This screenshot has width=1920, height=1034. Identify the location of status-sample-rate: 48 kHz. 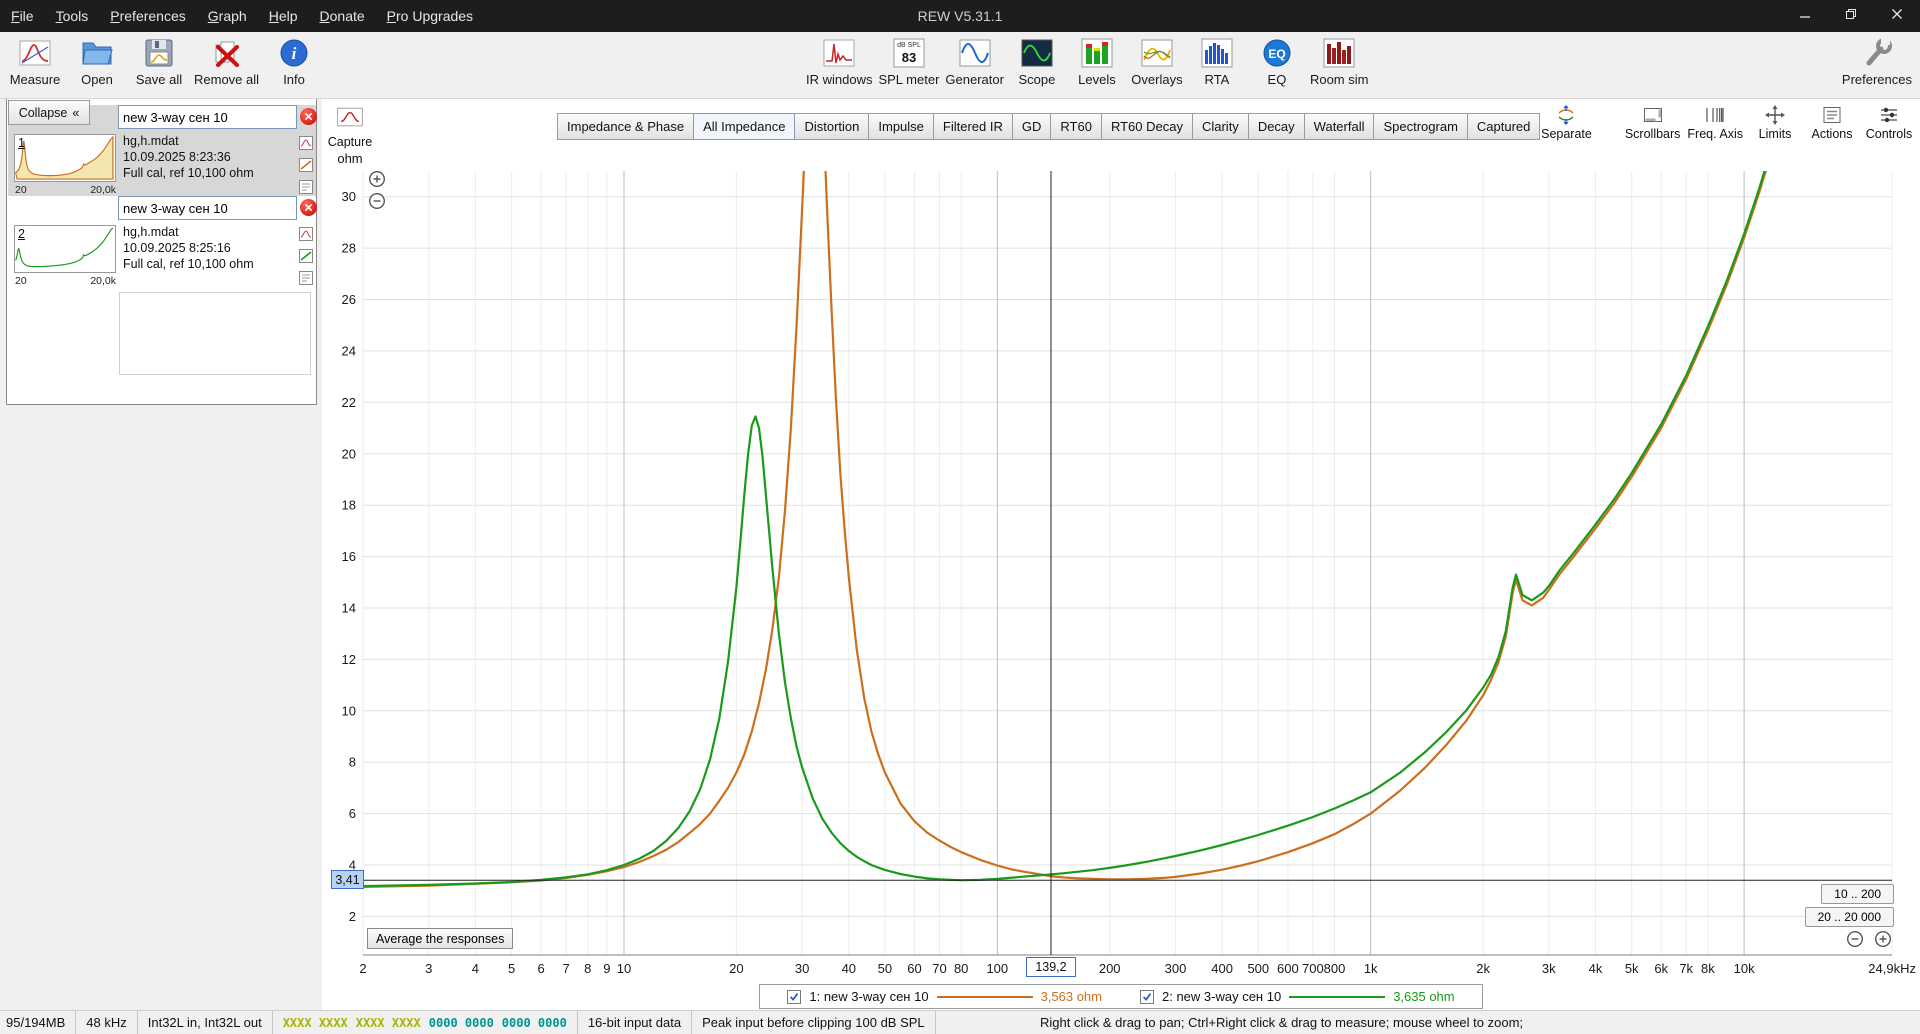
(107, 1022).